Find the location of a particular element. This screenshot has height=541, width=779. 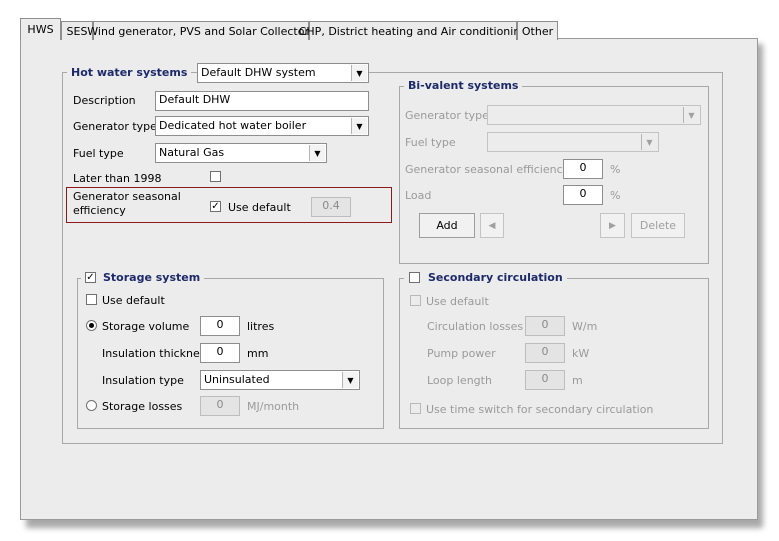

delete-button: Delete is located at coordinates (658, 225).